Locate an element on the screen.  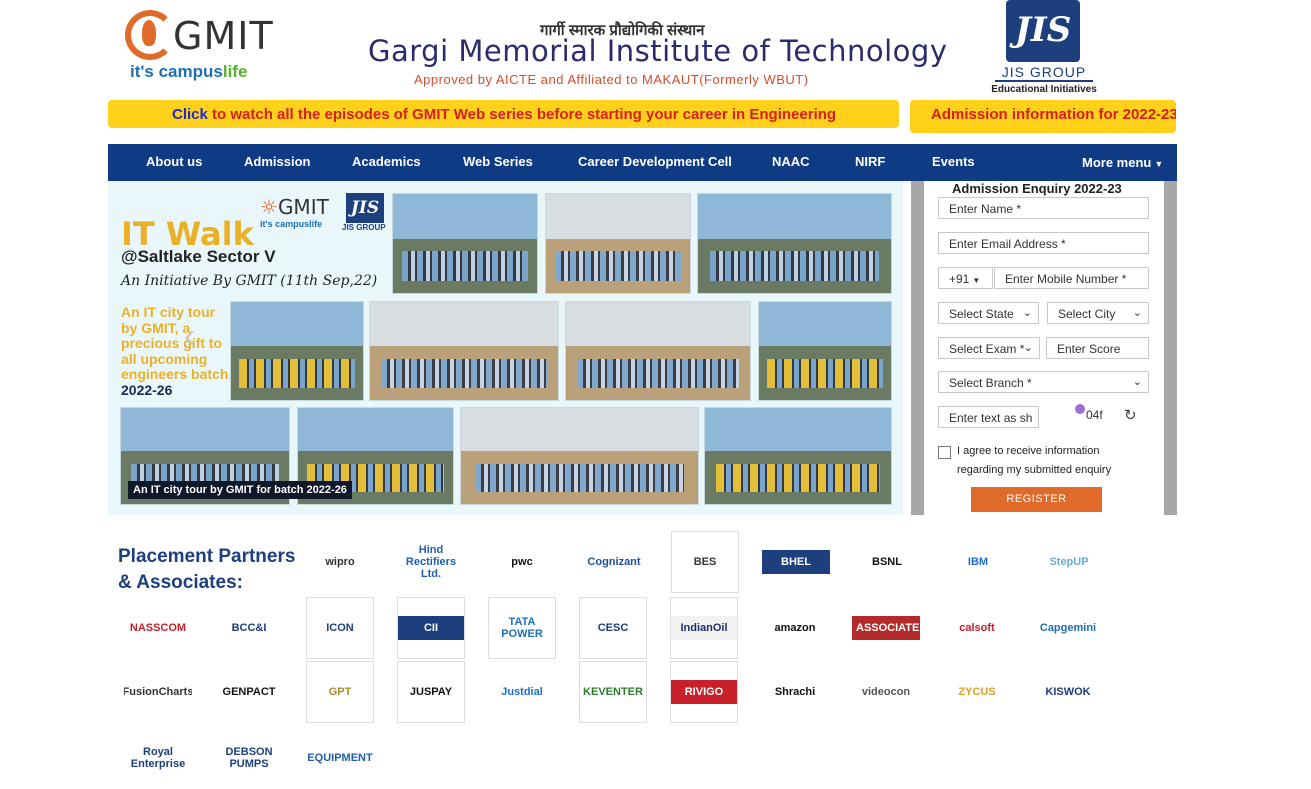
partner-logo: GPT is located at coordinates (340, 692).